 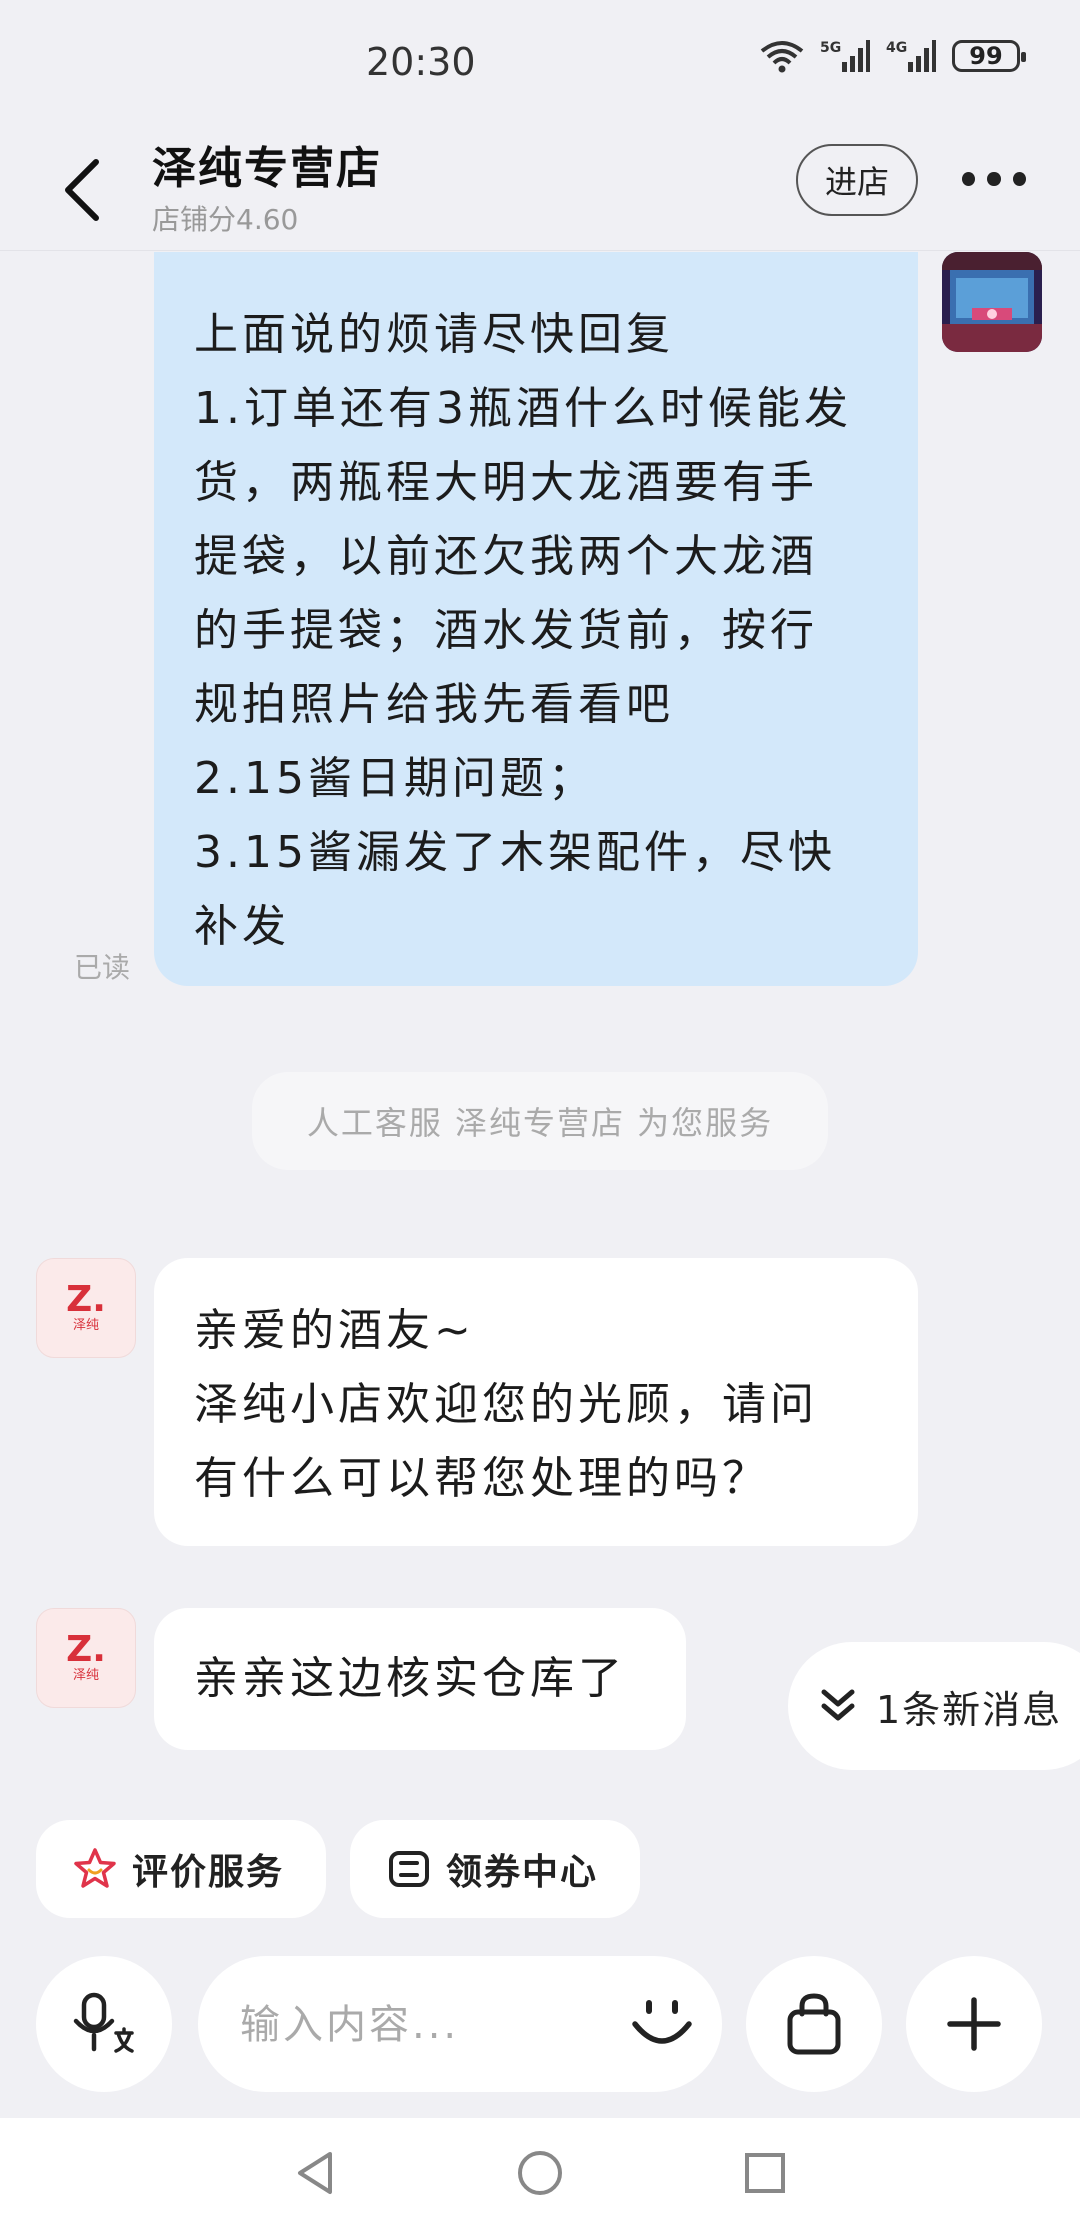 What do you see at coordinates (225, 219) in the screenshot?
I see `shop-score: 店铺分4.60` at bounding box center [225, 219].